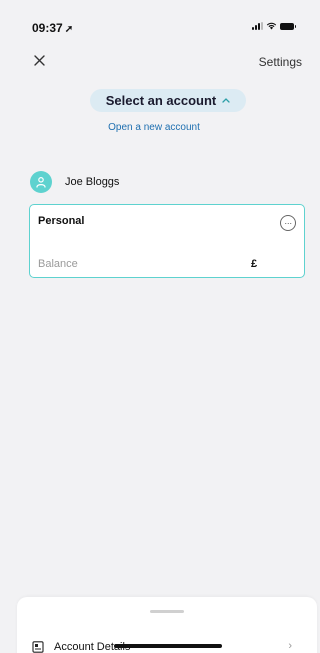 Image resolution: width=320 pixels, height=653 pixels. What do you see at coordinates (254, 264) in the screenshot?
I see `balance-value: £` at bounding box center [254, 264].